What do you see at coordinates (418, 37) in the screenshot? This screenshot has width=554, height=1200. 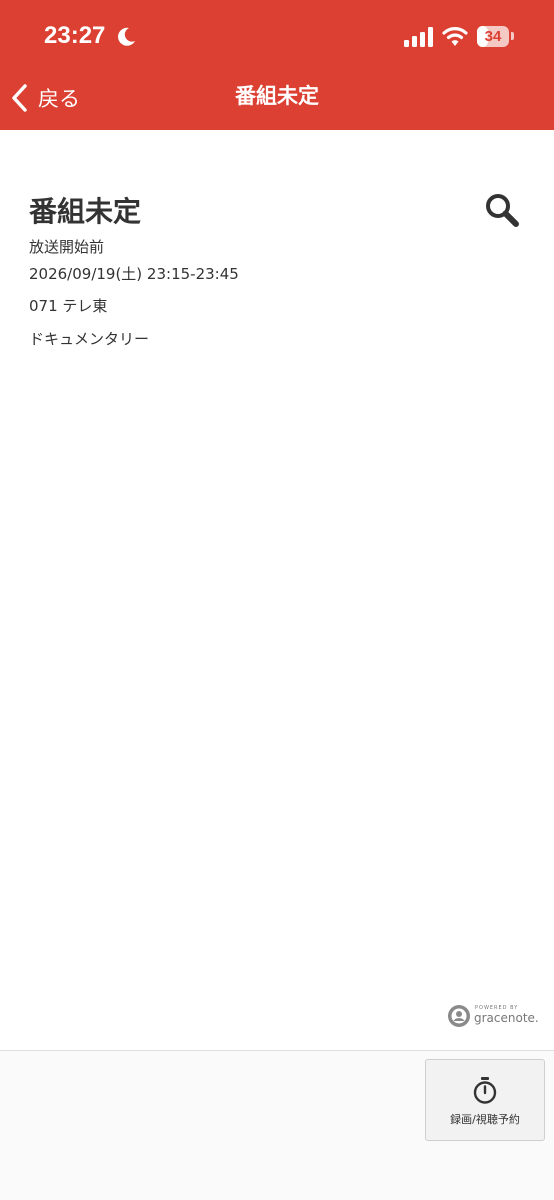 I see `signal-icon` at bounding box center [418, 37].